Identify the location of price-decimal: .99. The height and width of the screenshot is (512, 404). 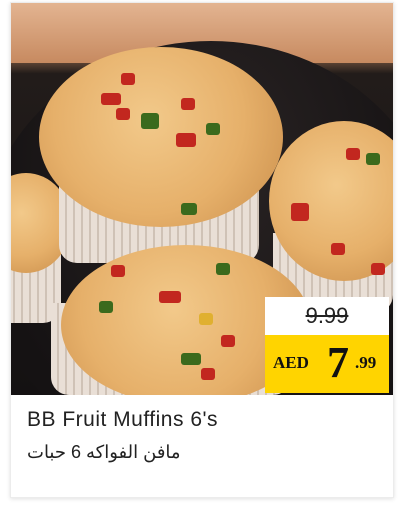
(366, 362).